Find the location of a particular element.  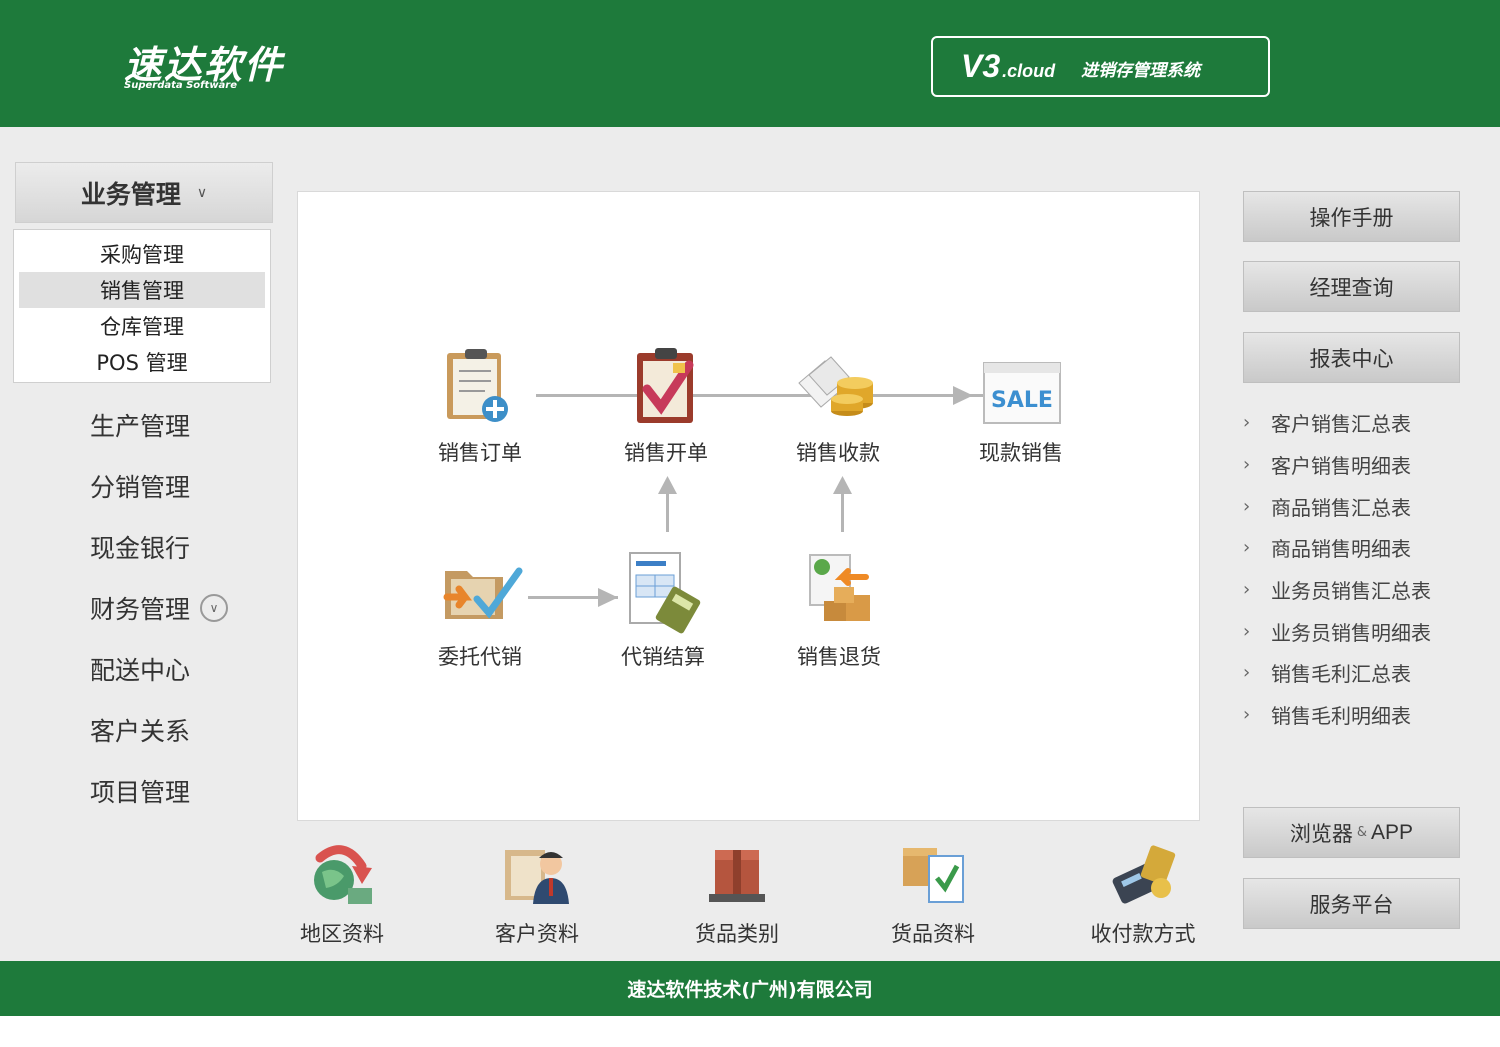

nav-item-distribution: 分销管理 is located at coordinates (140, 486).